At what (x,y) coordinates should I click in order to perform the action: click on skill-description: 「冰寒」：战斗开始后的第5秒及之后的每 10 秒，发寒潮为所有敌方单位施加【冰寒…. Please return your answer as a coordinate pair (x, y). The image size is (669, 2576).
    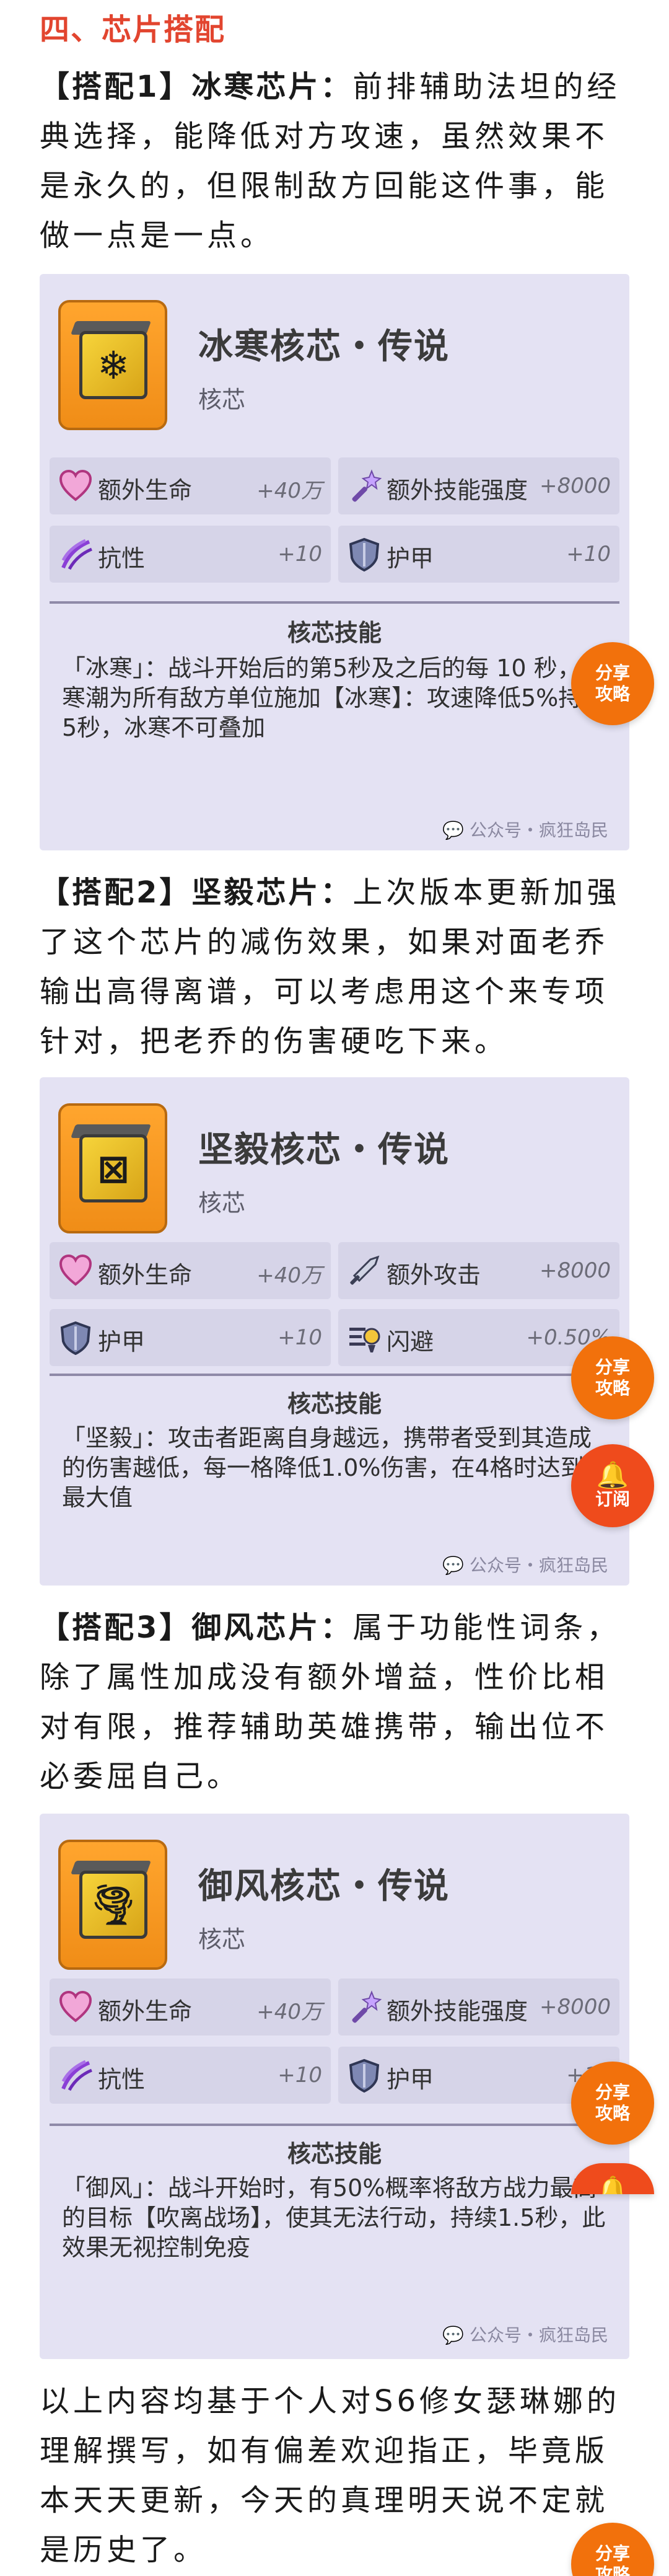
    Looking at the image, I should click on (334, 698).